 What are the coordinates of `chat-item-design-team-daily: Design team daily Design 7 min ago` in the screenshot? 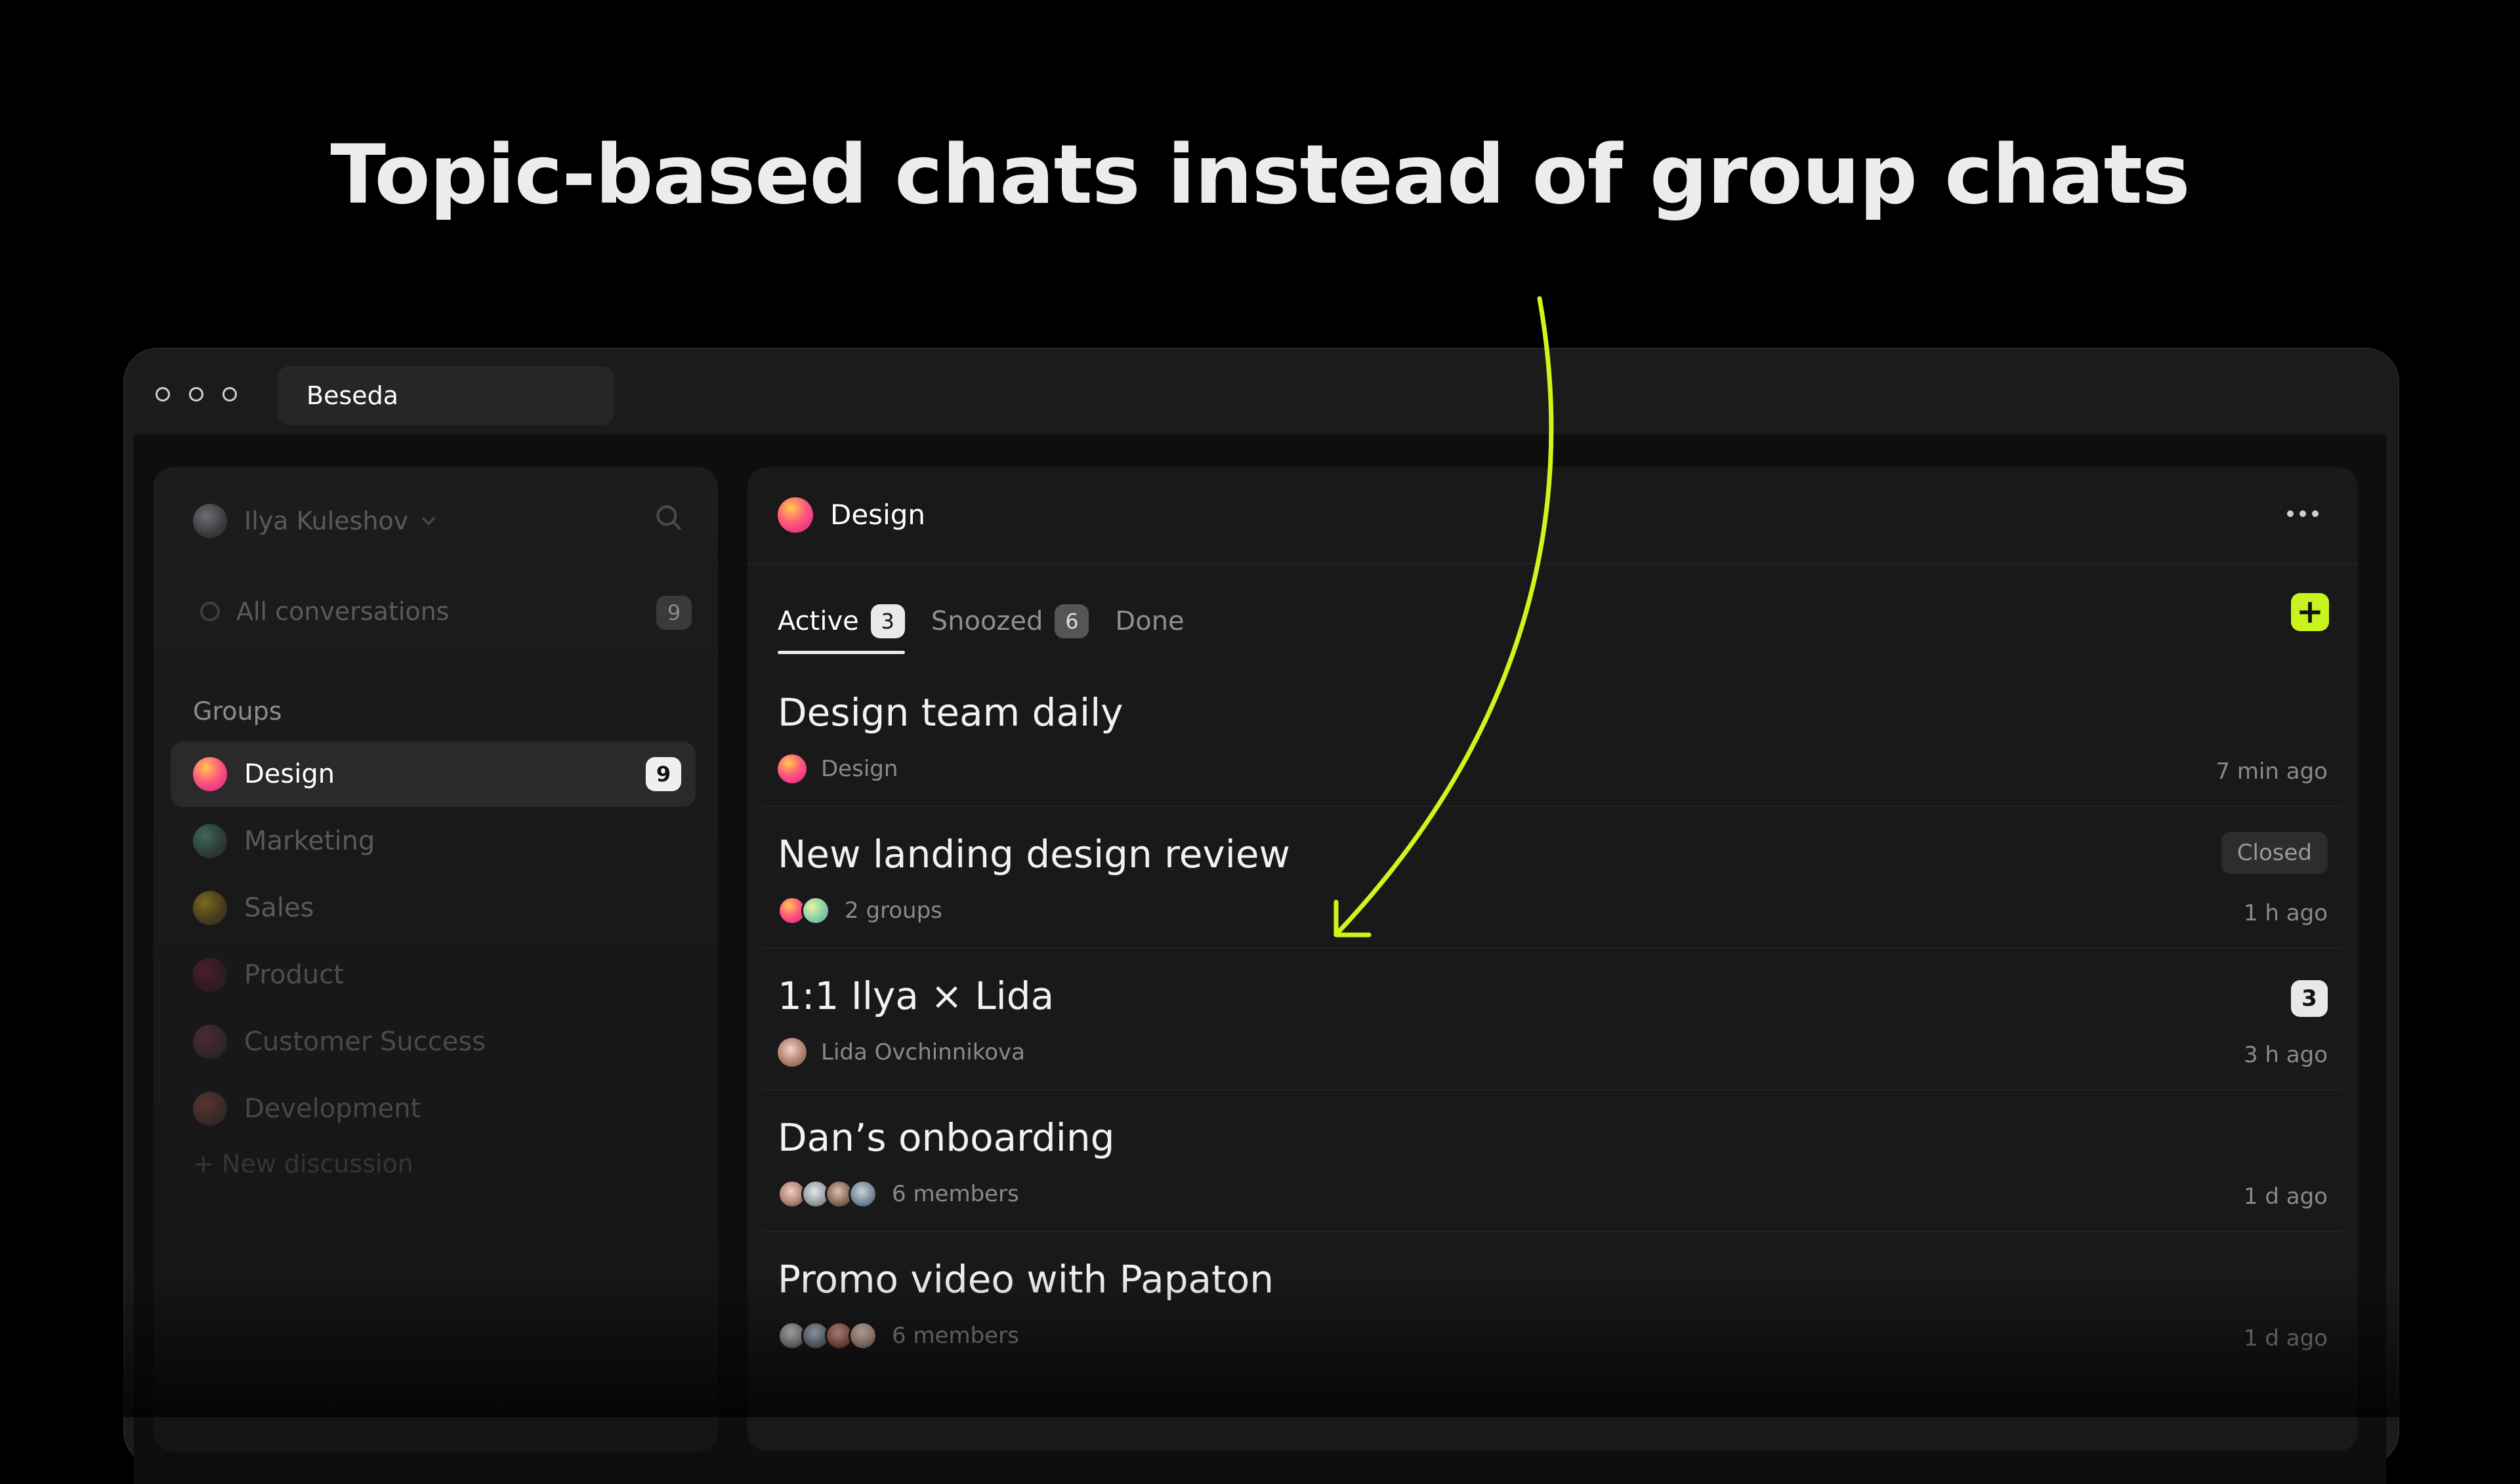 It's located at (1552, 735).